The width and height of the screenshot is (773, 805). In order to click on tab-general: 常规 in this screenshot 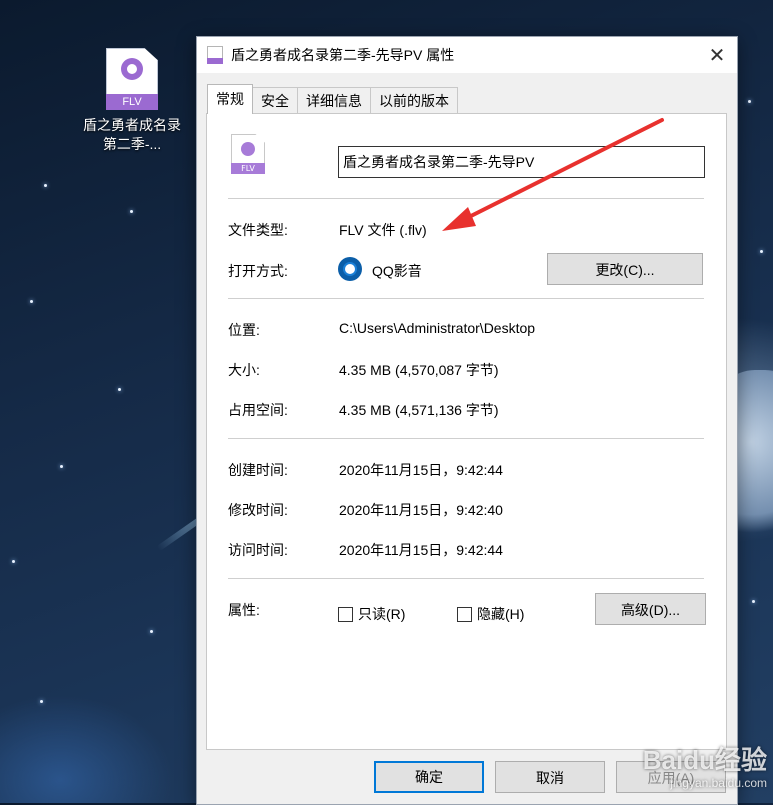, I will do `click(230, 99)`.